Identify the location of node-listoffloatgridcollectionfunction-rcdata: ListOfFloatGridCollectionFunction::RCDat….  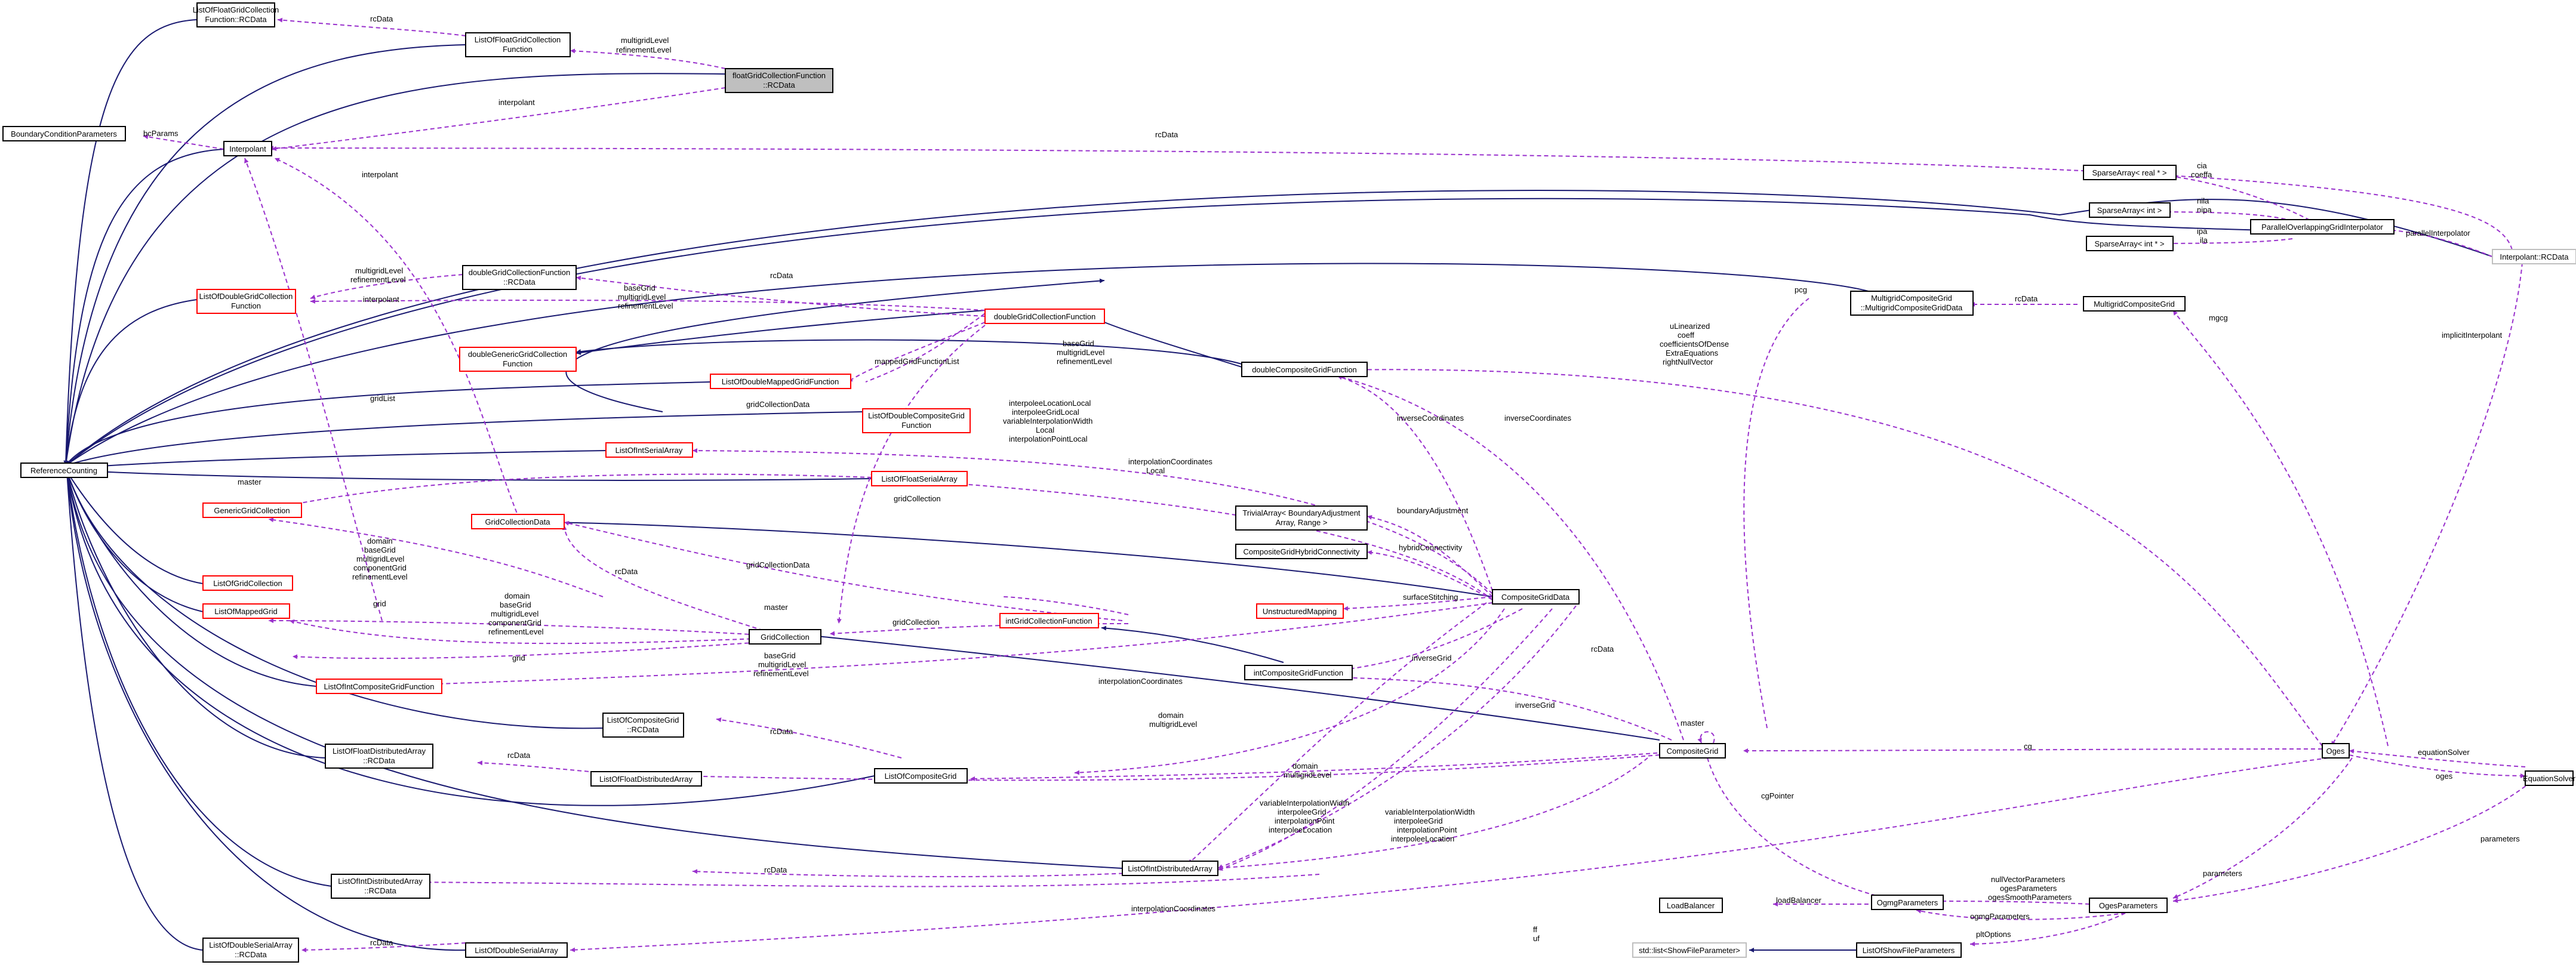
(236, 14).